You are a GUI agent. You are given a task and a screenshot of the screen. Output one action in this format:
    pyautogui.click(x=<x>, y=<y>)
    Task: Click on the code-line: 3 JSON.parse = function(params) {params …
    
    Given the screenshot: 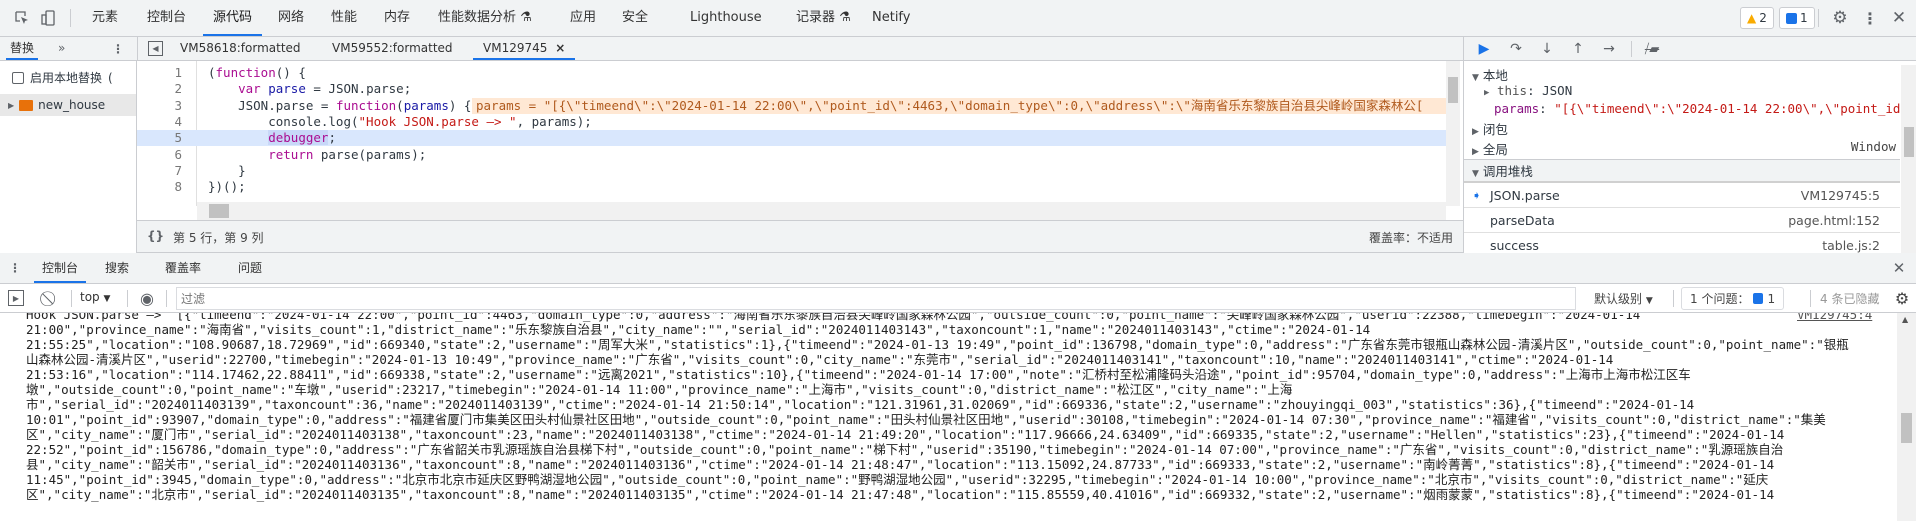 What is the action you would take?
    pyautogui.click(x=792, y=105)
    